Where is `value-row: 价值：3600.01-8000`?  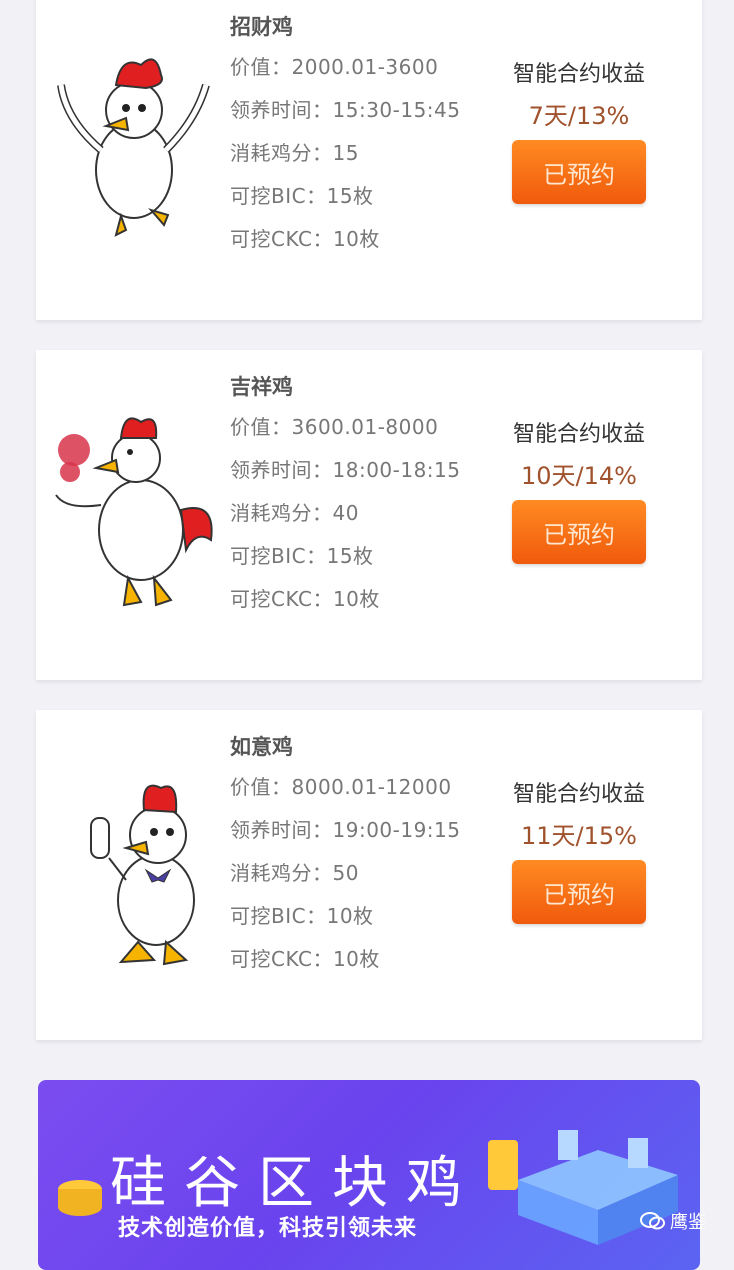 value-row: 价值：3600.01-8000 is located at coordinates (334, 427).